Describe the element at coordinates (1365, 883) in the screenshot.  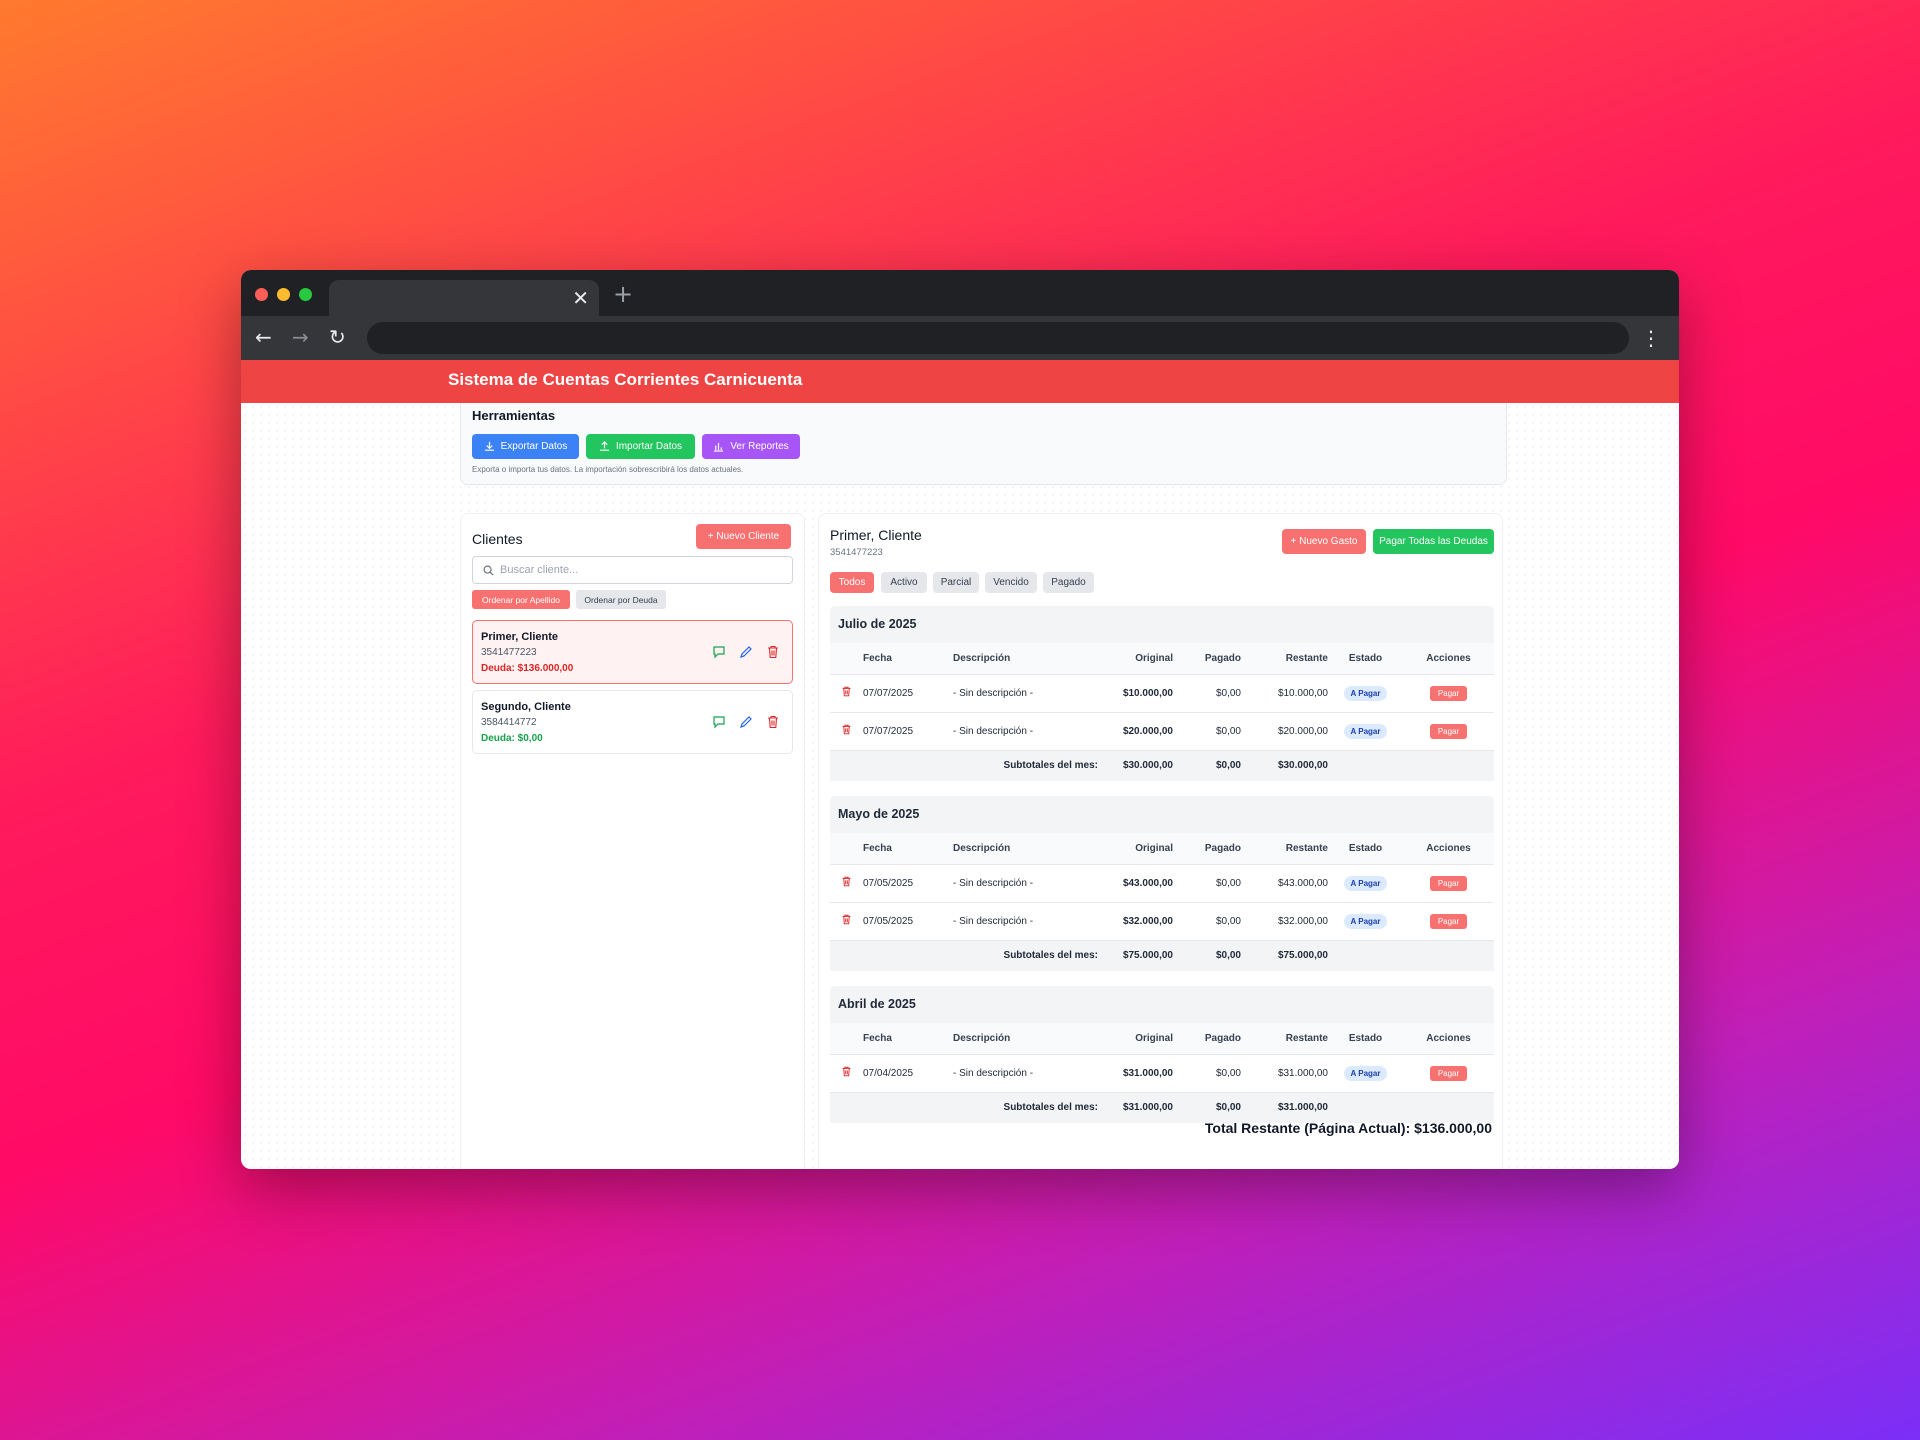
I see `status-badge: A Pagar` at that location.